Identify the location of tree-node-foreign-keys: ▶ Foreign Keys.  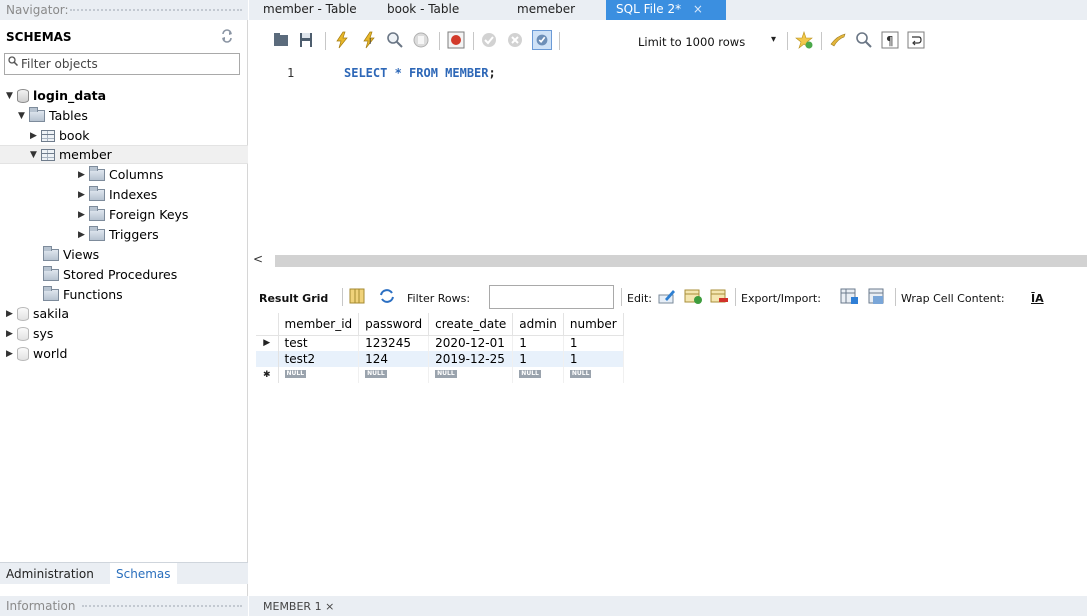
(124, 214).